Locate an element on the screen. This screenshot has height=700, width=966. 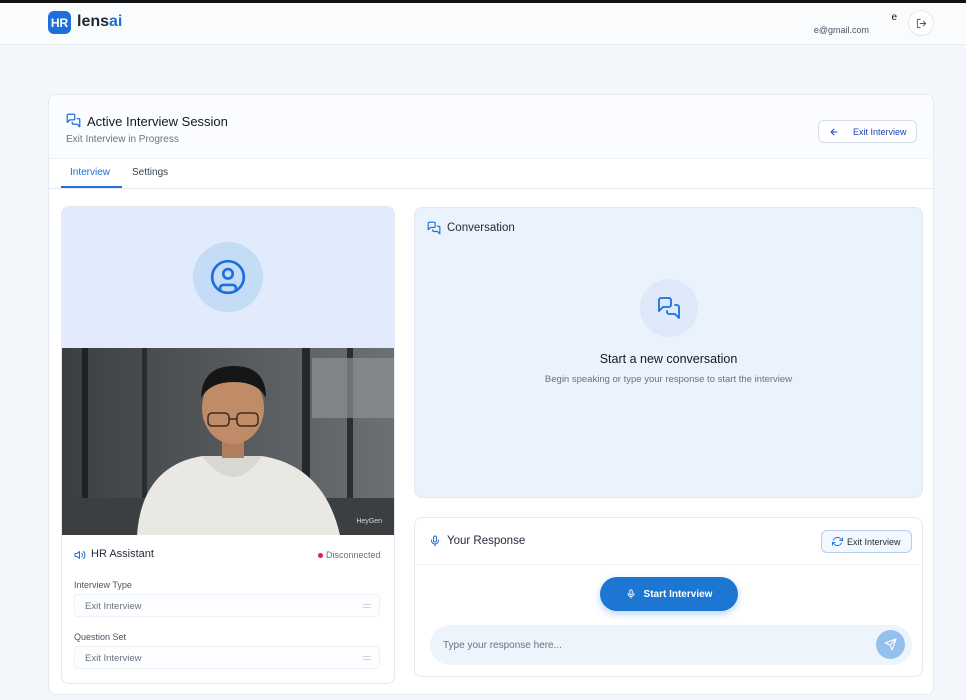
logout-icon is located at coordinates (921, 23).